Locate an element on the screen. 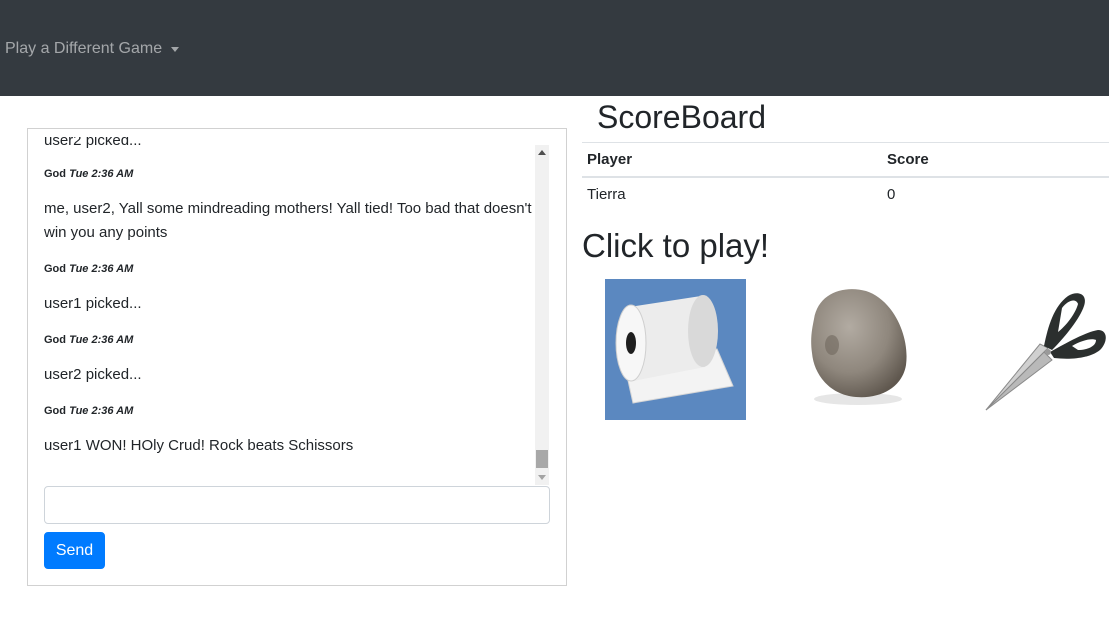 This screenshot has width=1109, height=623. scissors-icon is located at coordinates (1045, 352).